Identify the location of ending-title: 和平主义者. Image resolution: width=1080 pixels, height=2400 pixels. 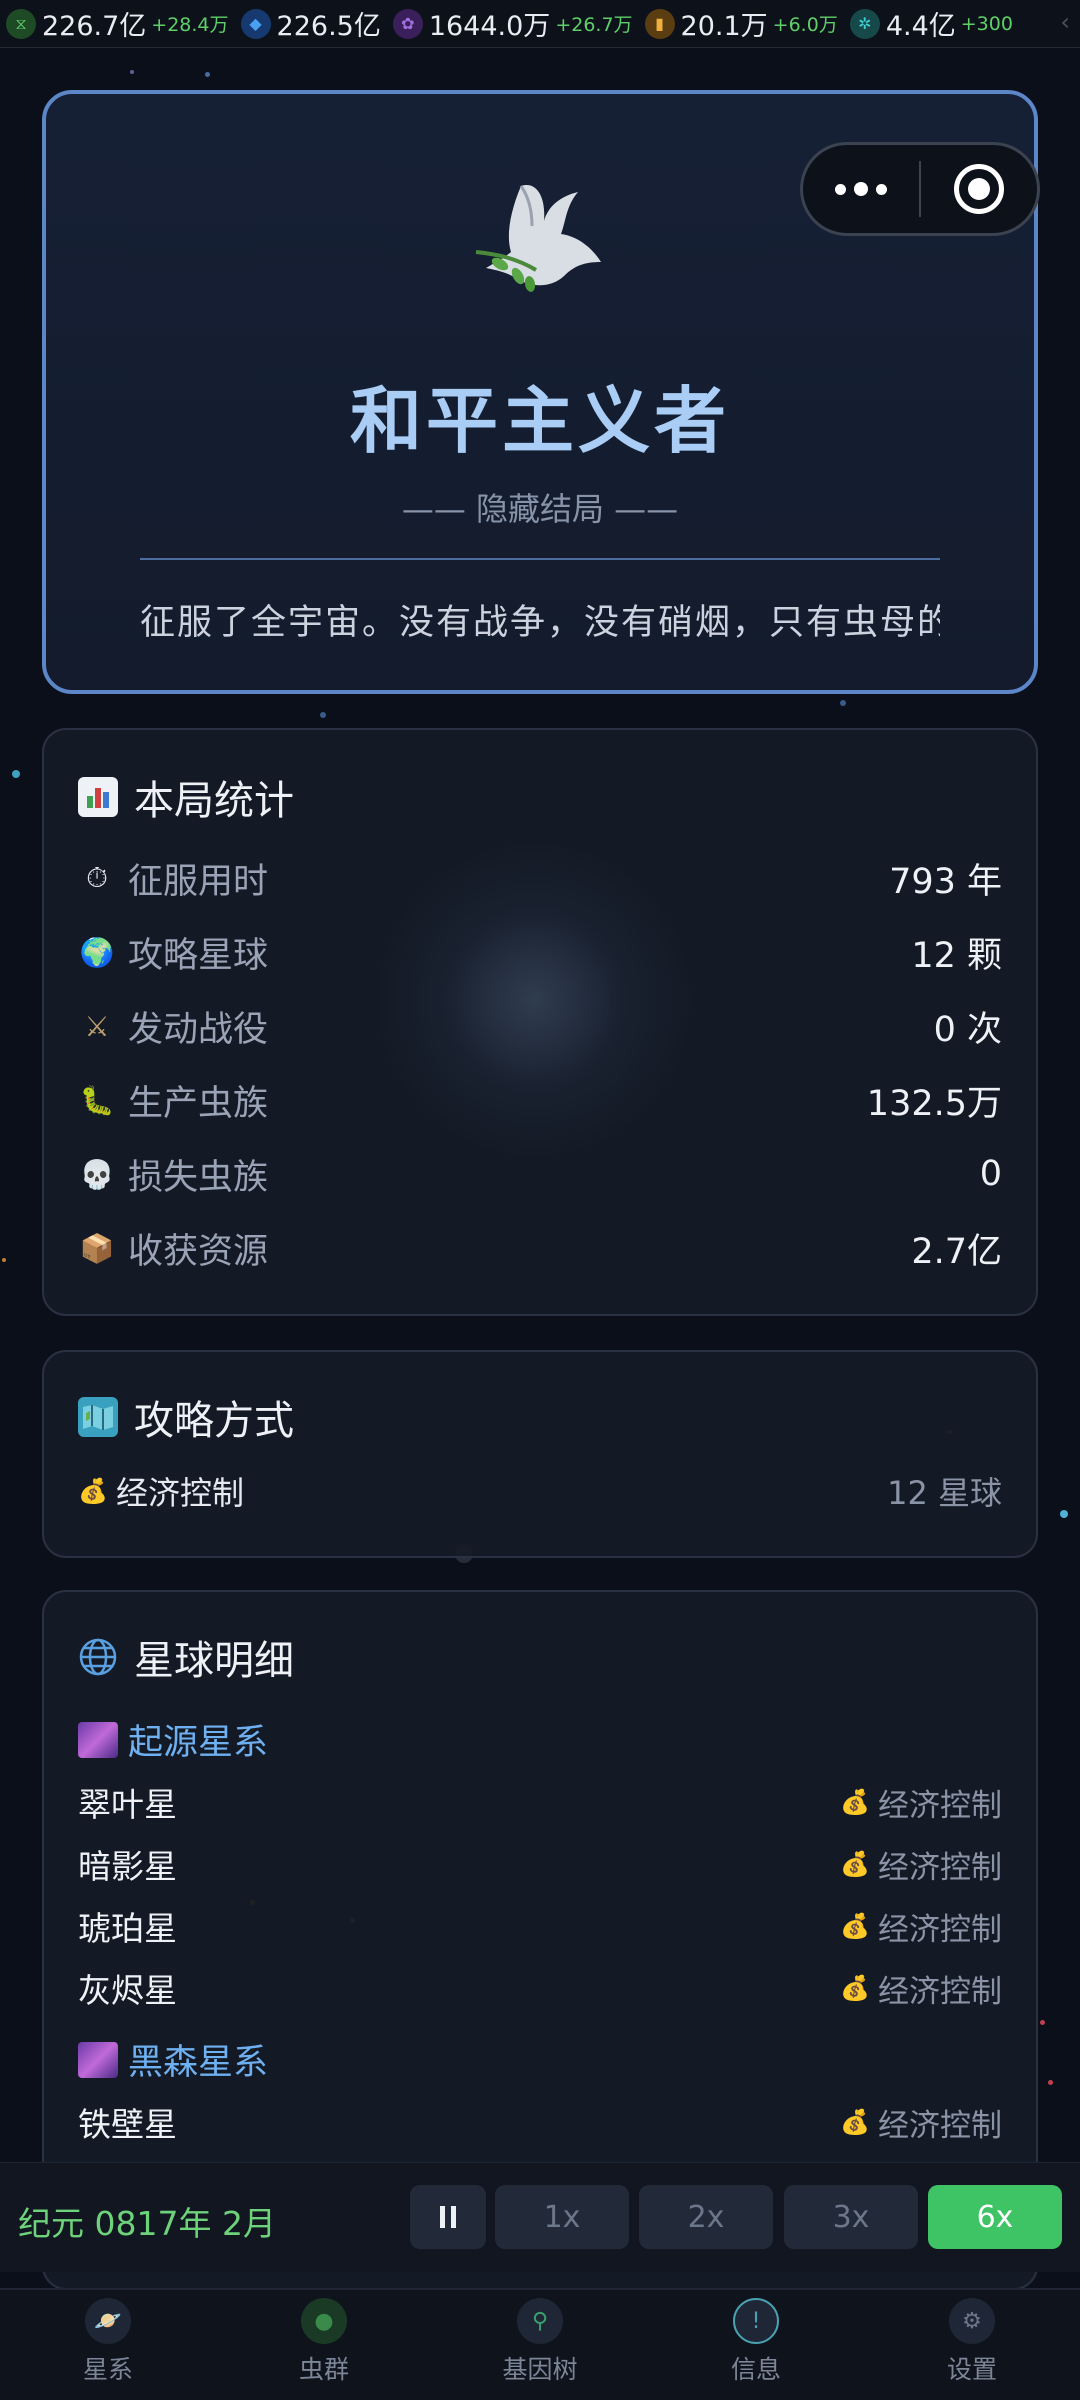
(539, 421).